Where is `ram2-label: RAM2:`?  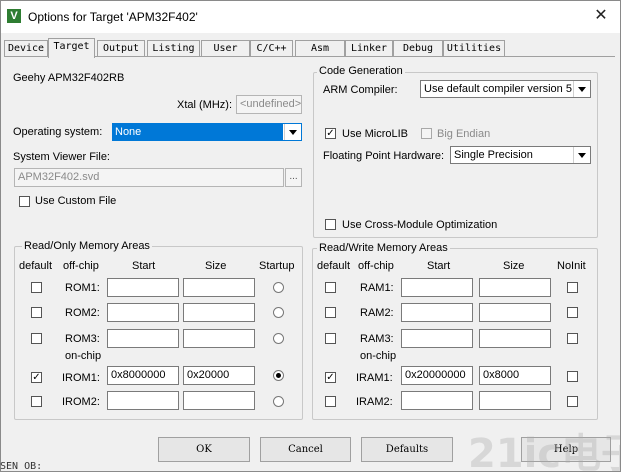 ram2-label: RAM2: is located at coordinates (377, 313).